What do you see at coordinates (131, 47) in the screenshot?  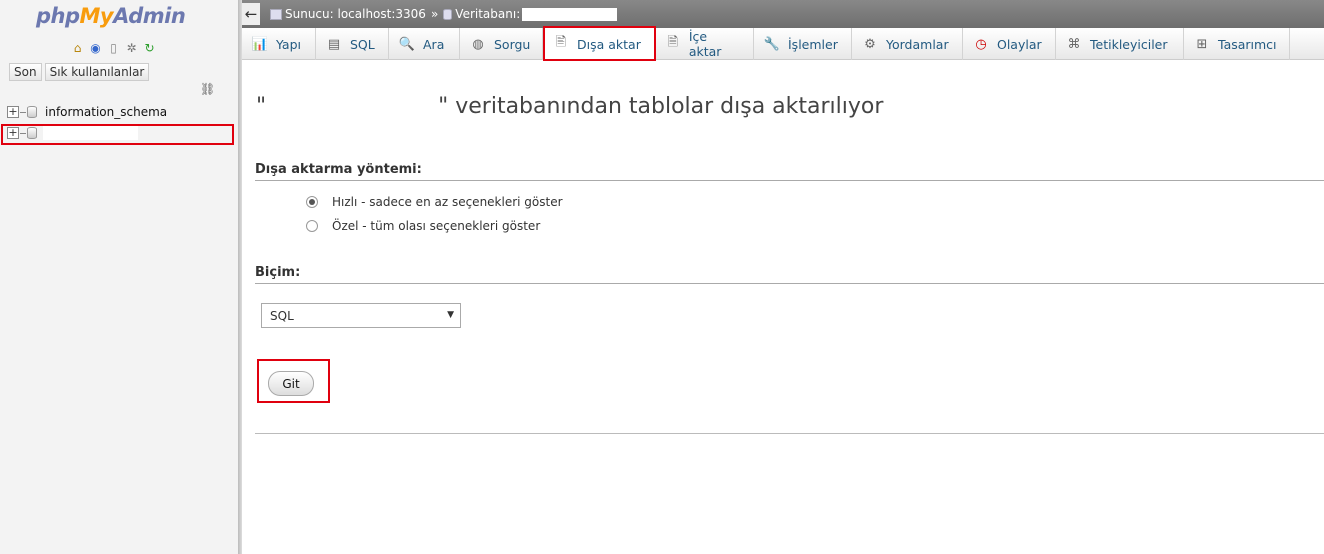 I see `settings-icon: ✲` at bounding box center [131, 47].